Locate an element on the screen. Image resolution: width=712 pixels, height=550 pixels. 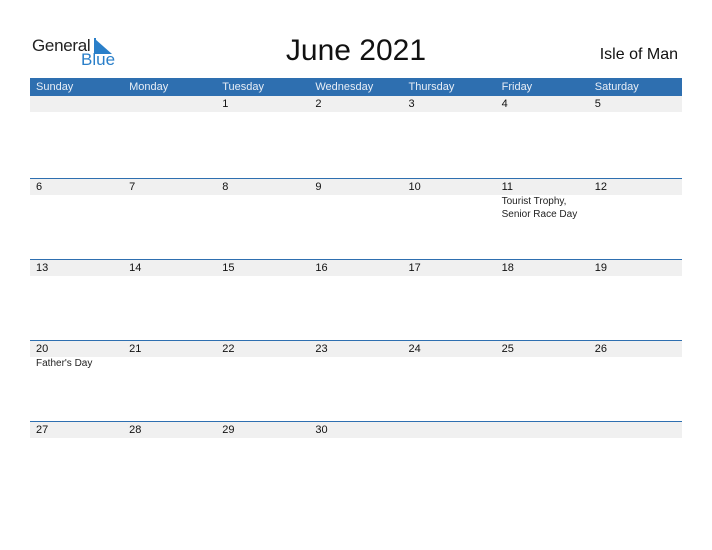
date-number-row: 6 7 8 9 10 11 12 is located at coordinates (356, 186).